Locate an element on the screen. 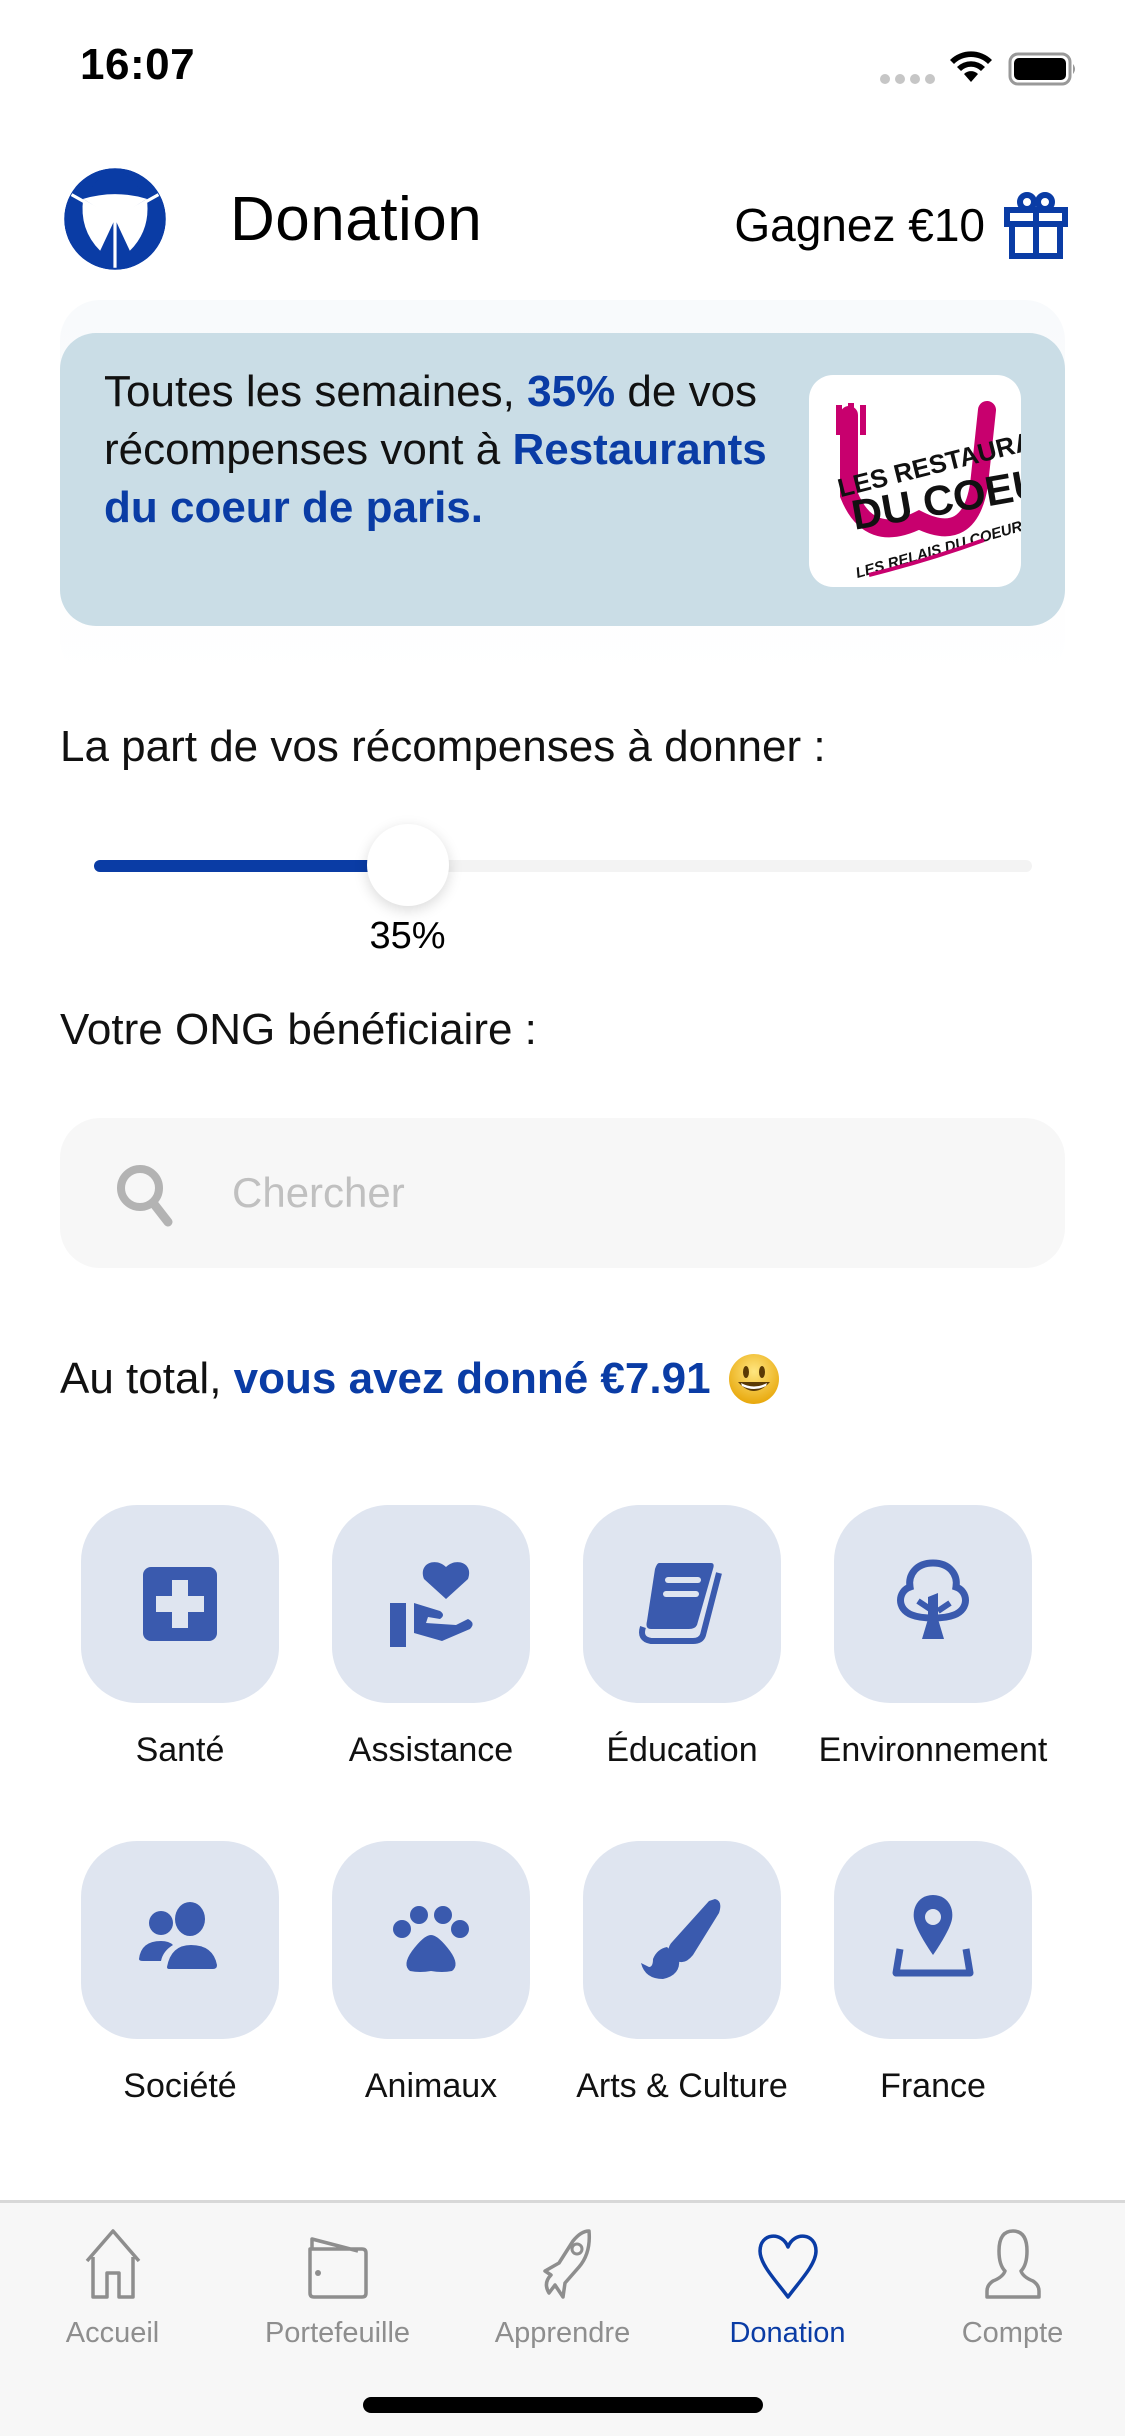 This screenshot has width=1125, height=2436. paintbrush-icon is located at coordinates (681, 1939).